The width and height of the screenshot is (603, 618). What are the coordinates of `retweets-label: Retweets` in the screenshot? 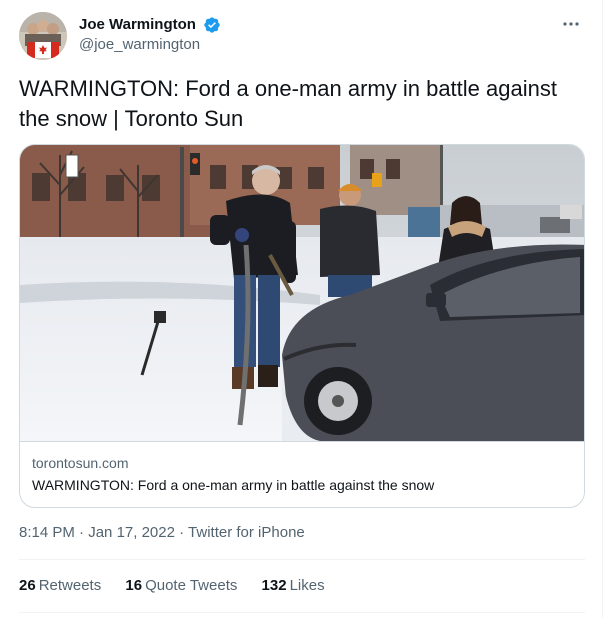 It's located at (70, 585).